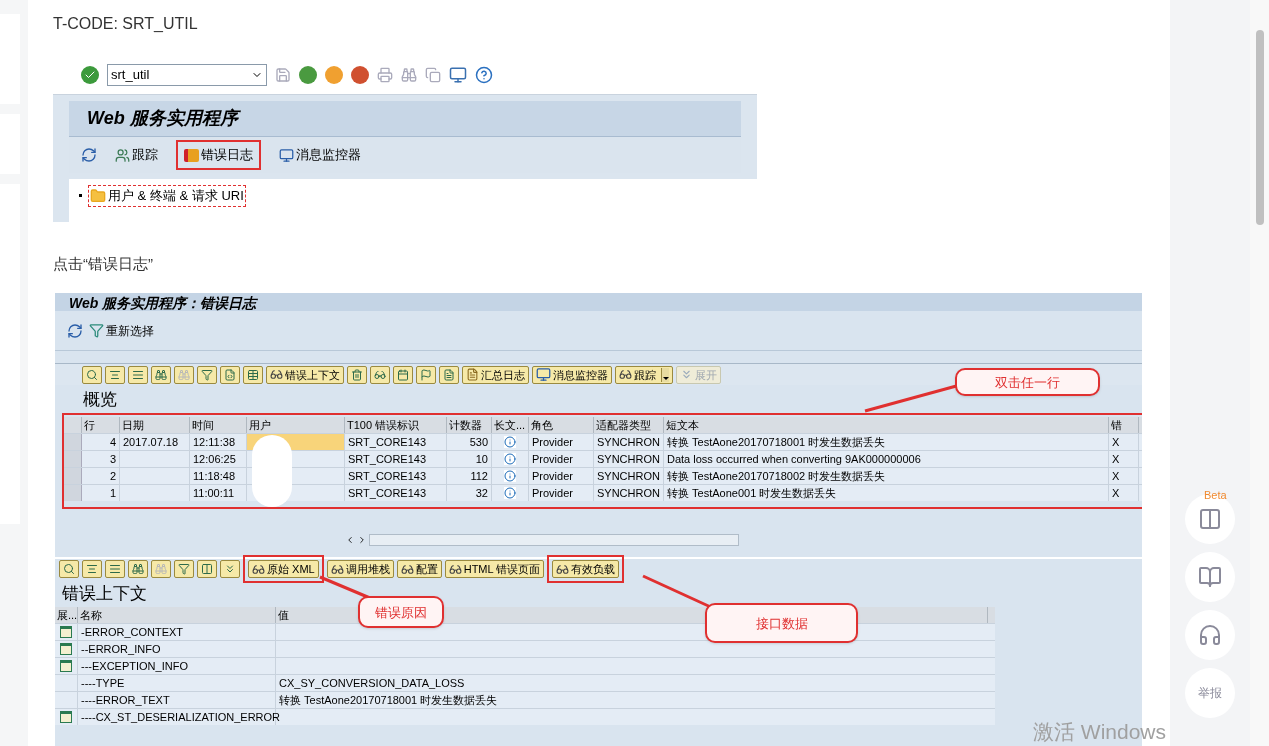 The image size is (1269, 746). What do you see at coordinates (286, 155) in the screenshot?
I see `monitor-icon` at bounding box center [286, 155].